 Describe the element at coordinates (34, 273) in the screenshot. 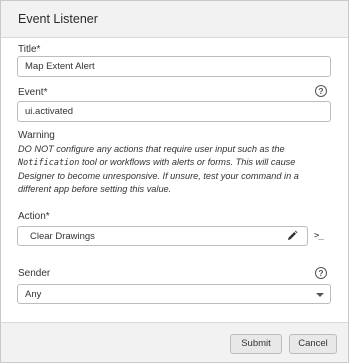

I see `sender-label: Sender` at that location.